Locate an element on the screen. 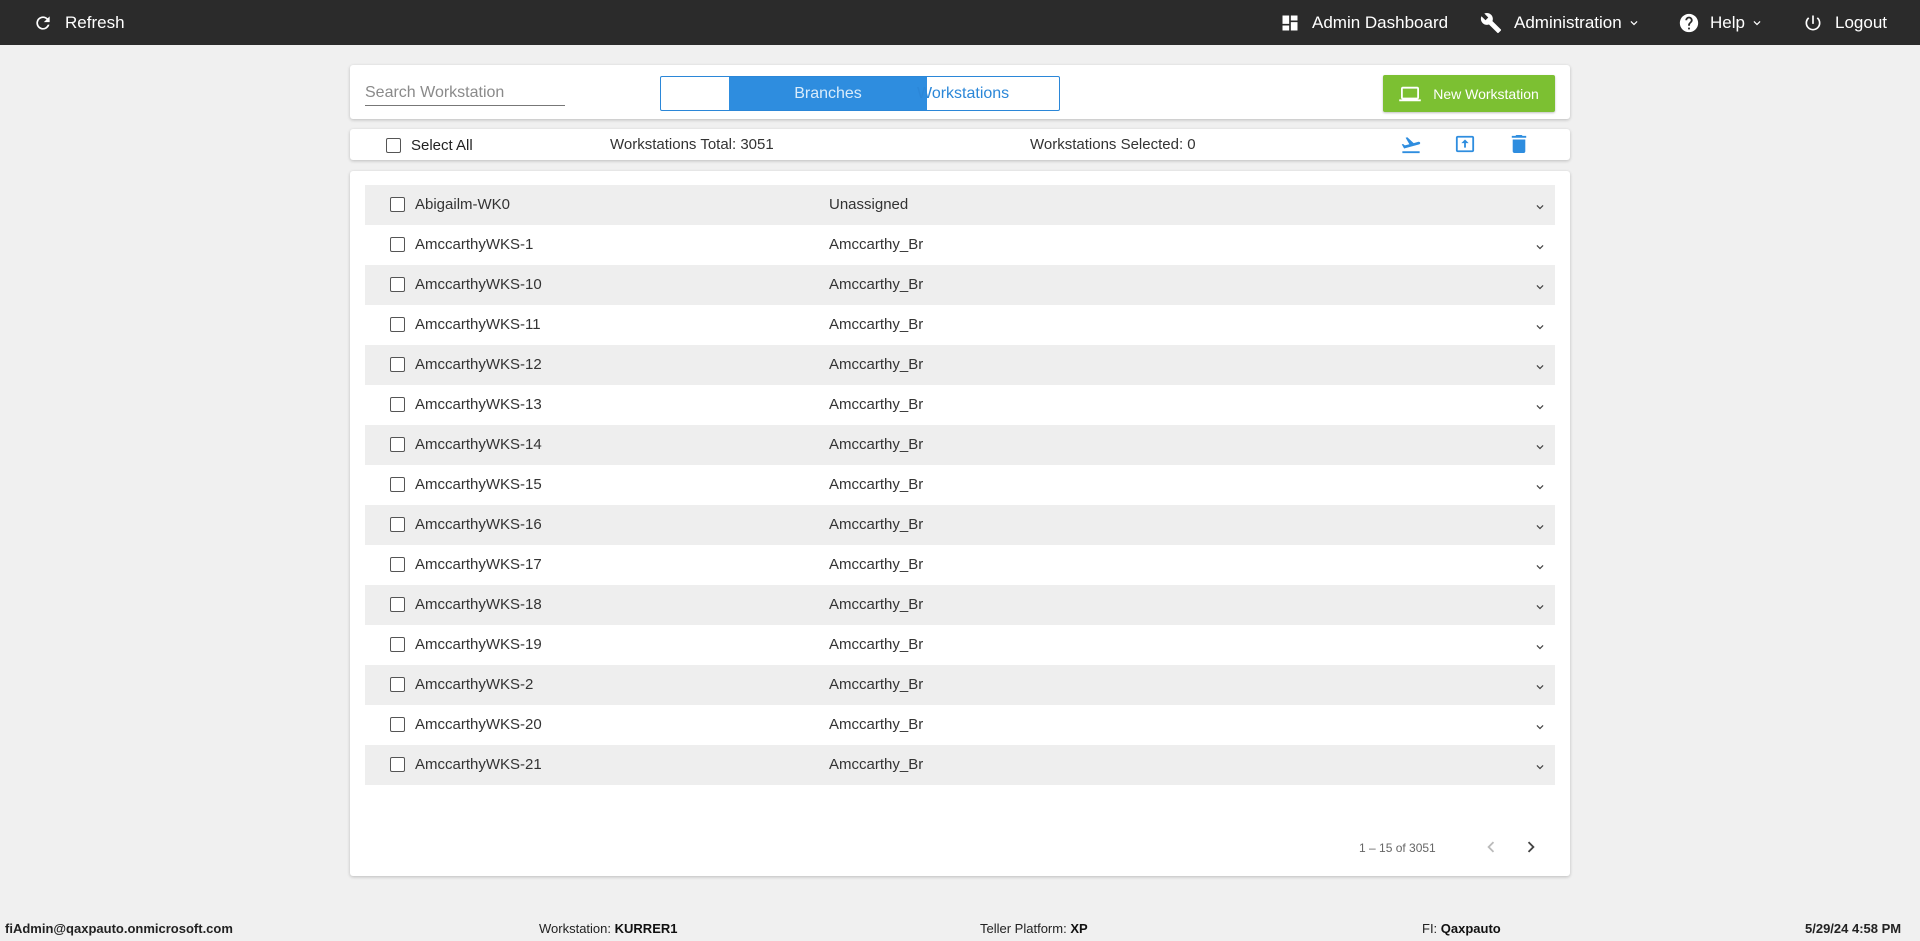  airplane-icon is located at coordinates (1411, 145).